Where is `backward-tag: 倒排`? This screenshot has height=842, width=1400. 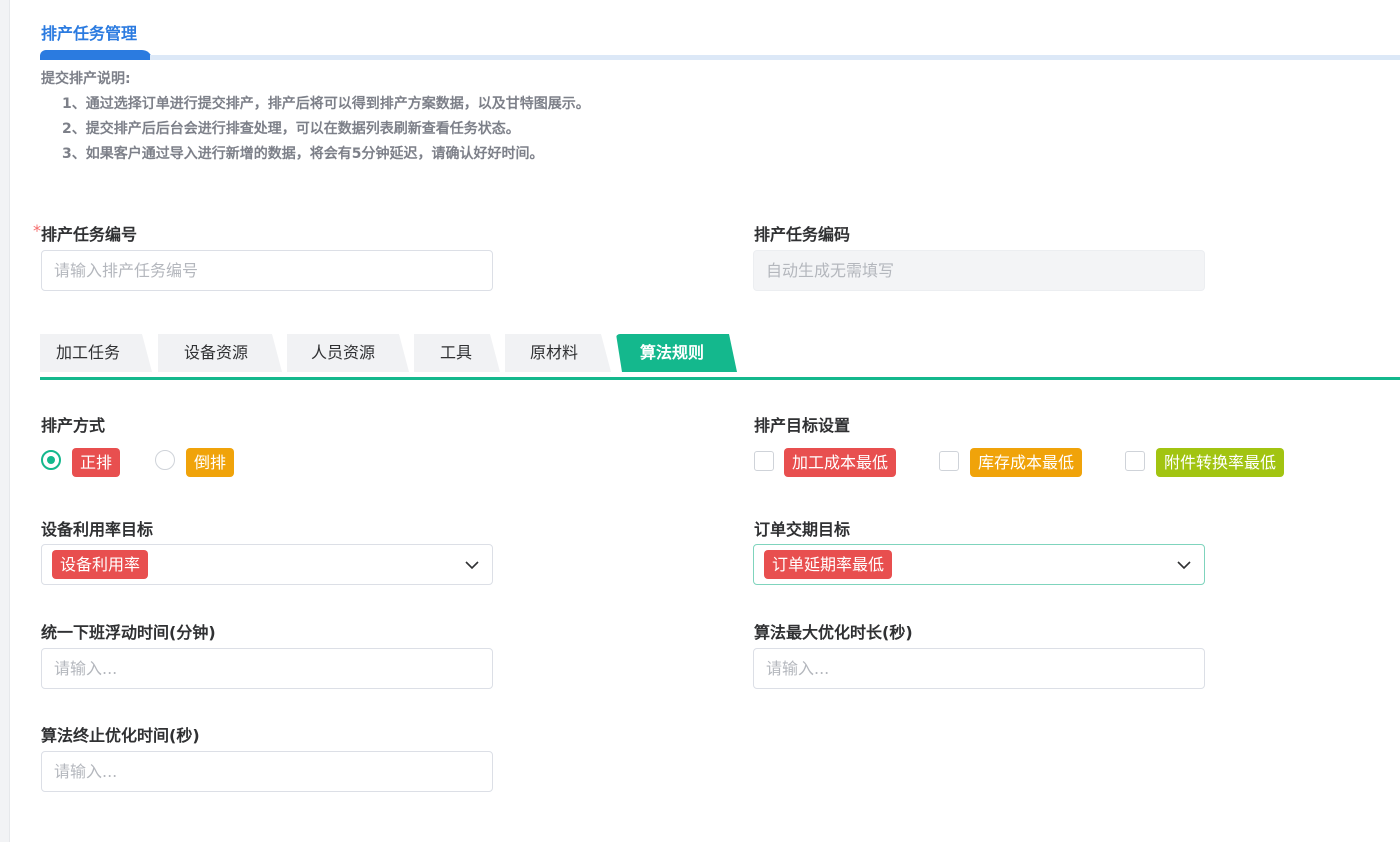 backward-tag: 倒排 is located at coordinates (210, 462).